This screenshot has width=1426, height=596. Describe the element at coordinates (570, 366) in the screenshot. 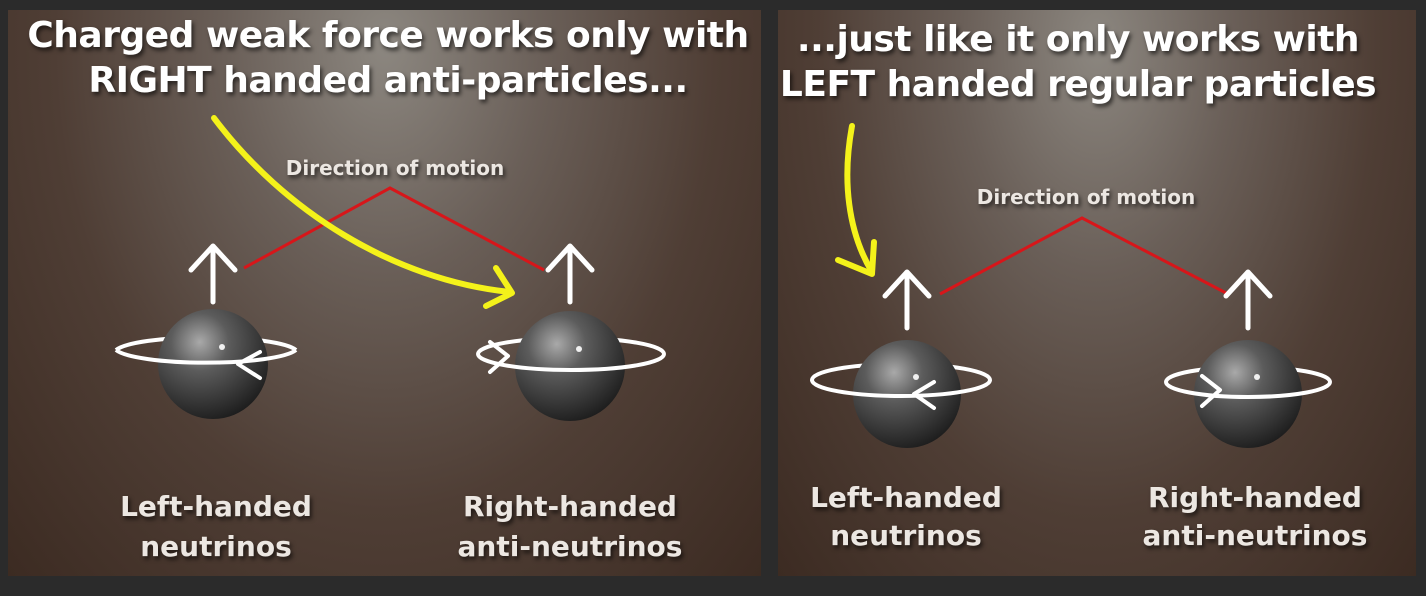

I see `particle-sphere` at that location.